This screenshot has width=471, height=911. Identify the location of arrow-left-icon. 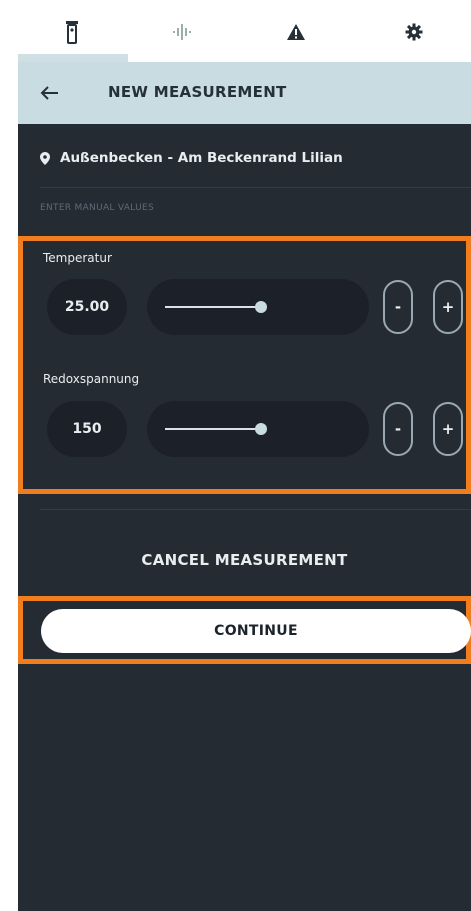
(50, 93).